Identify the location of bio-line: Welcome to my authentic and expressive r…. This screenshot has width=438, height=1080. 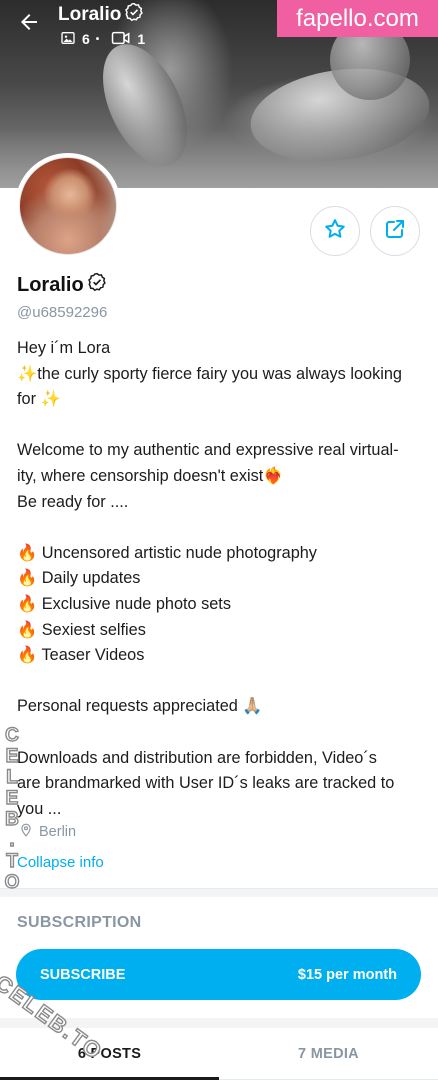
(208, 450).